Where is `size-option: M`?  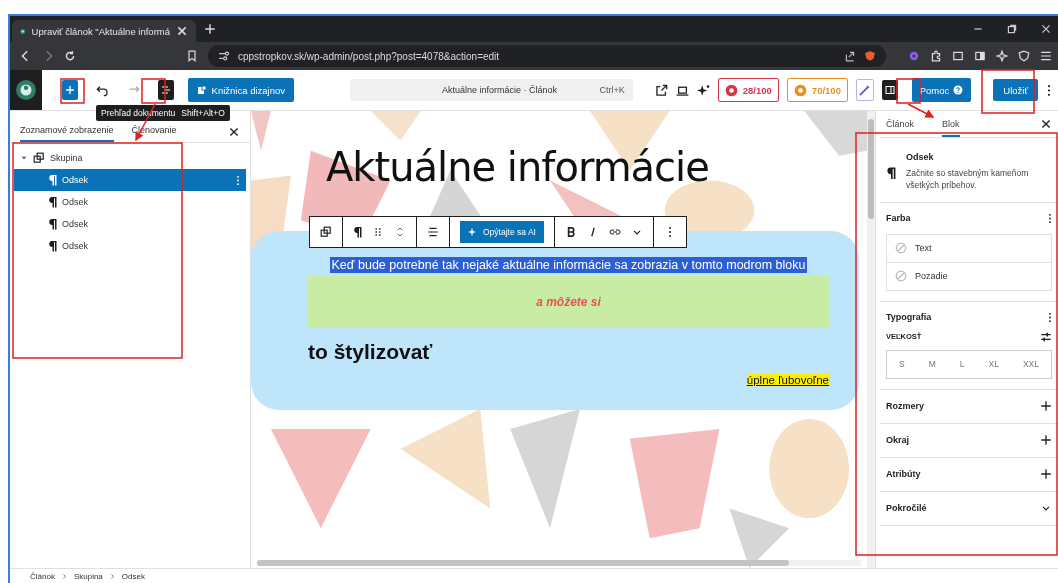 size-option: M is located at coordinates (932, 364).